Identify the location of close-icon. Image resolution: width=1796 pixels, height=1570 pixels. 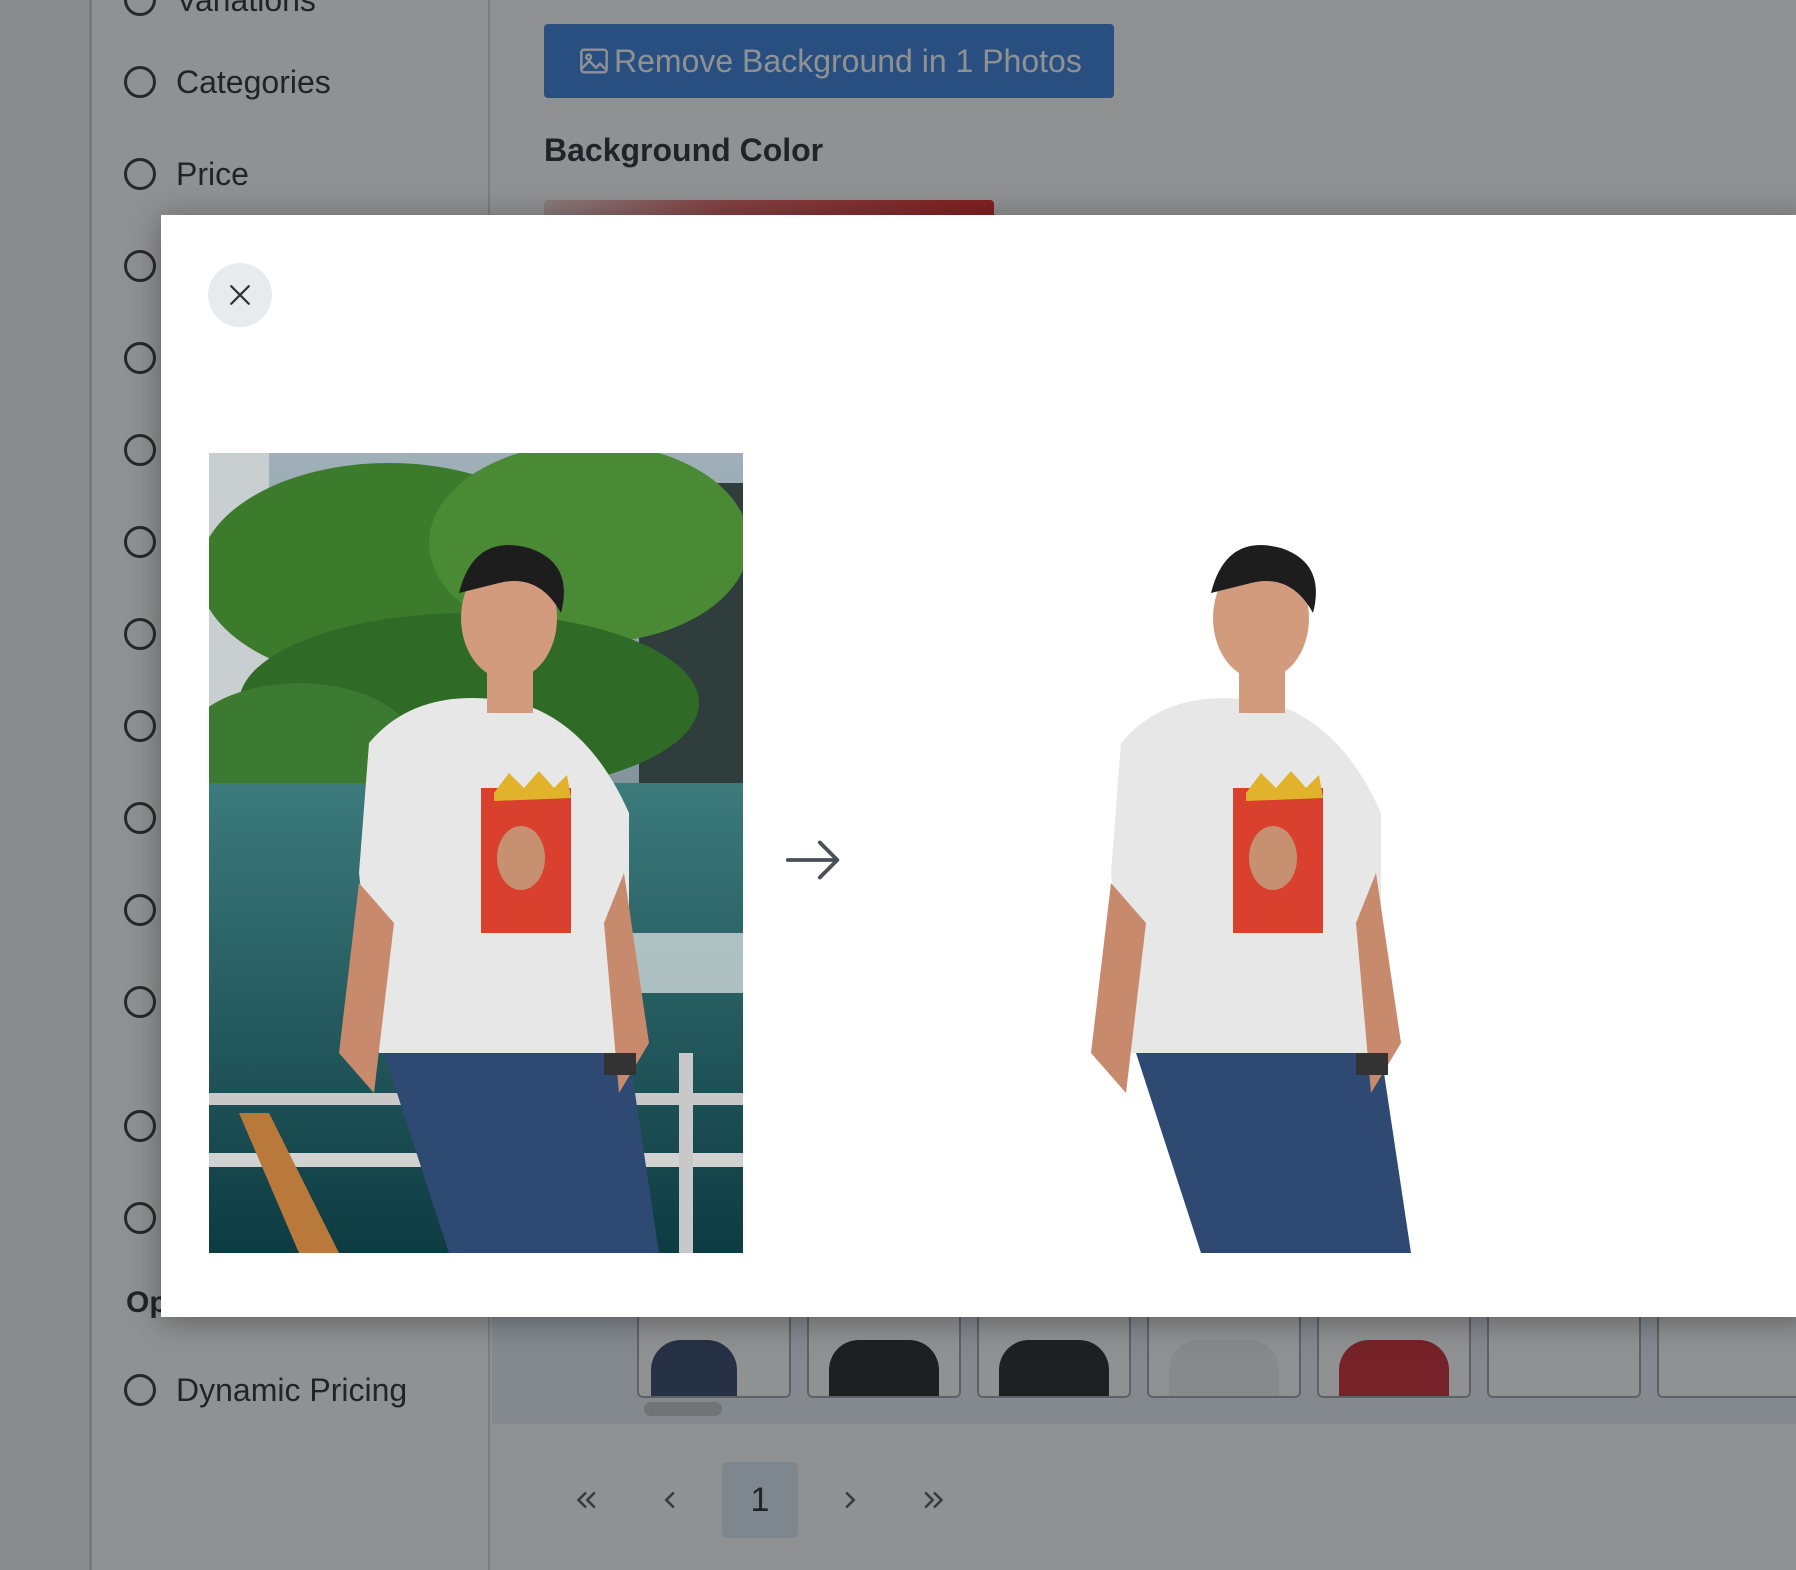
(240, 295).